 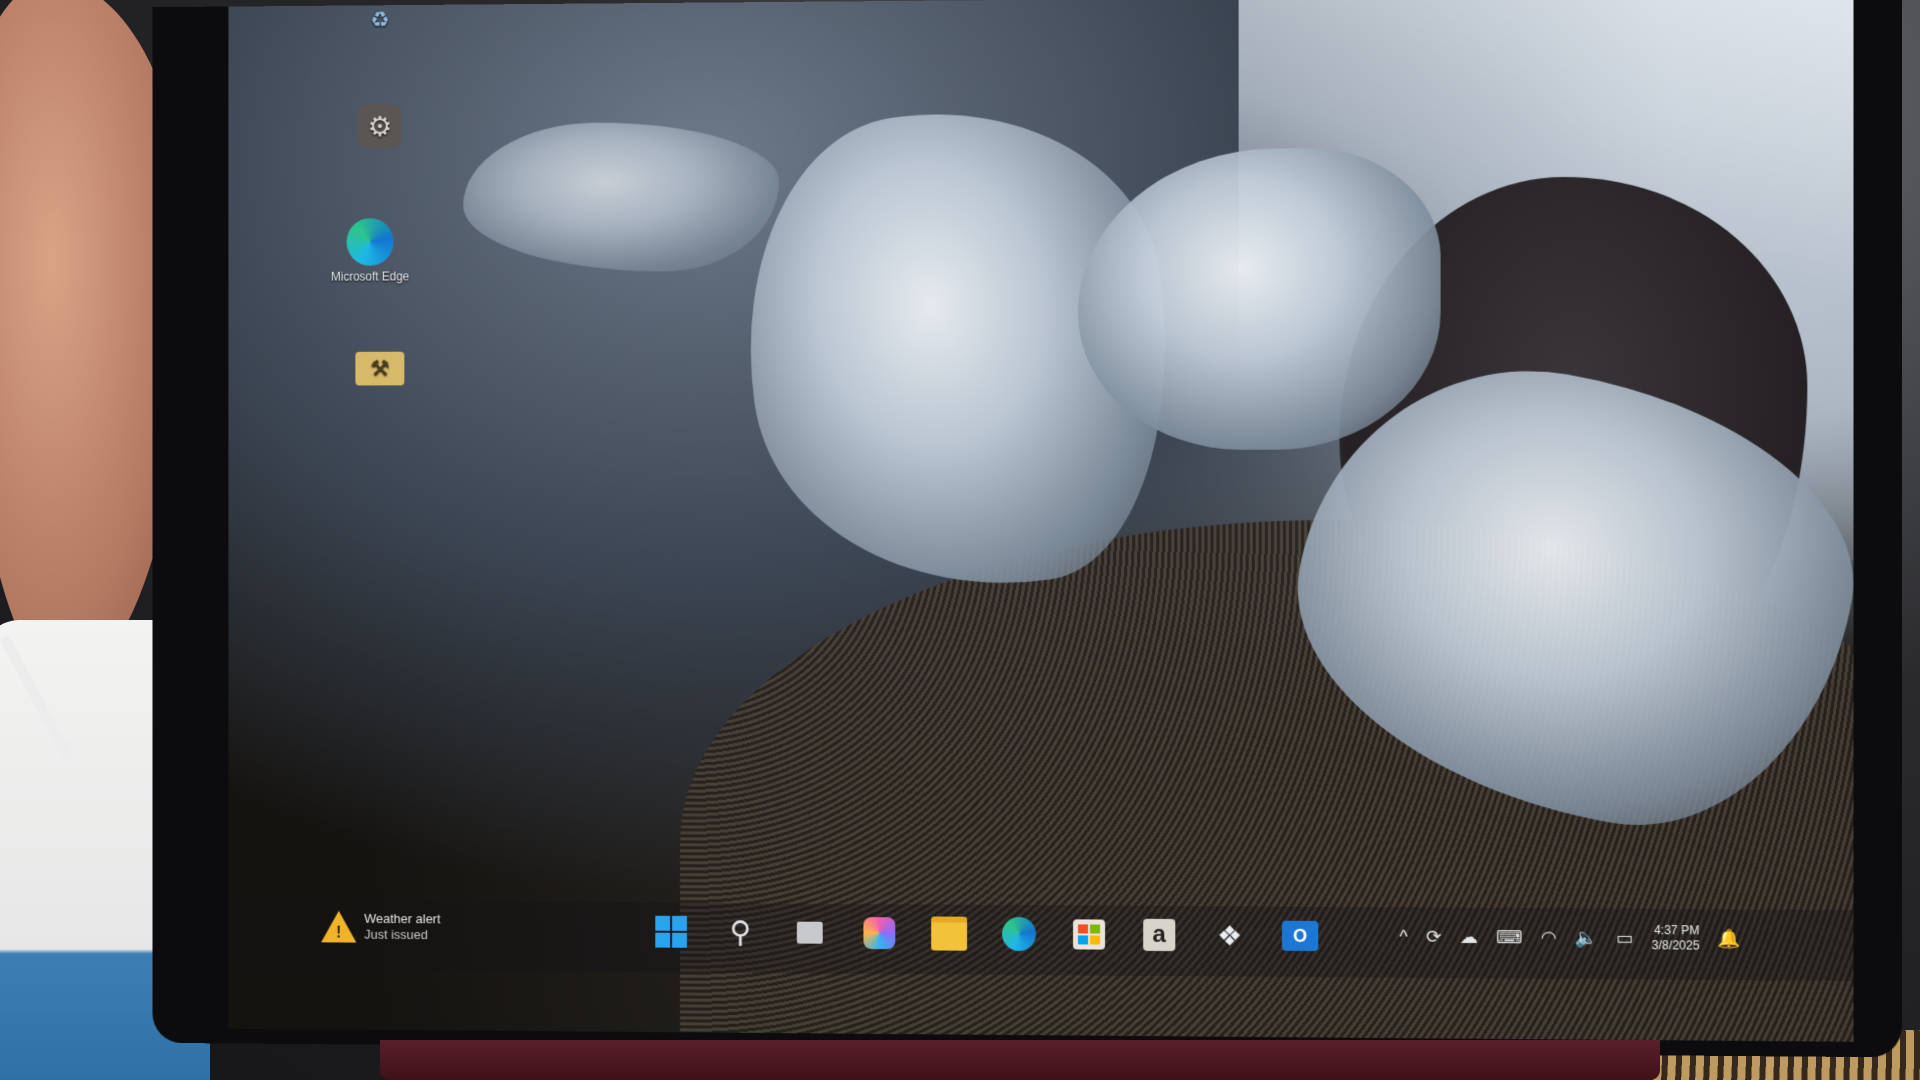 I want to click on copilot-icon, so click(x=879, y=933).